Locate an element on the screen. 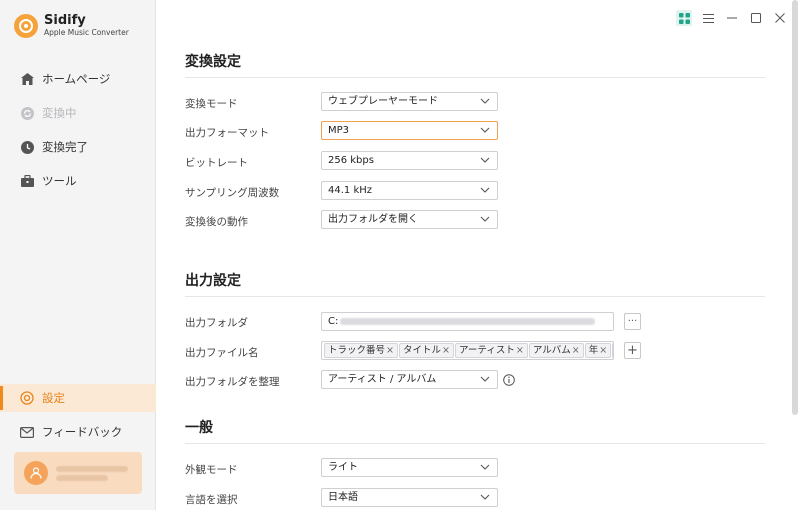  sidebar-item-label: フィードバック is located at coordinates (82, 432).